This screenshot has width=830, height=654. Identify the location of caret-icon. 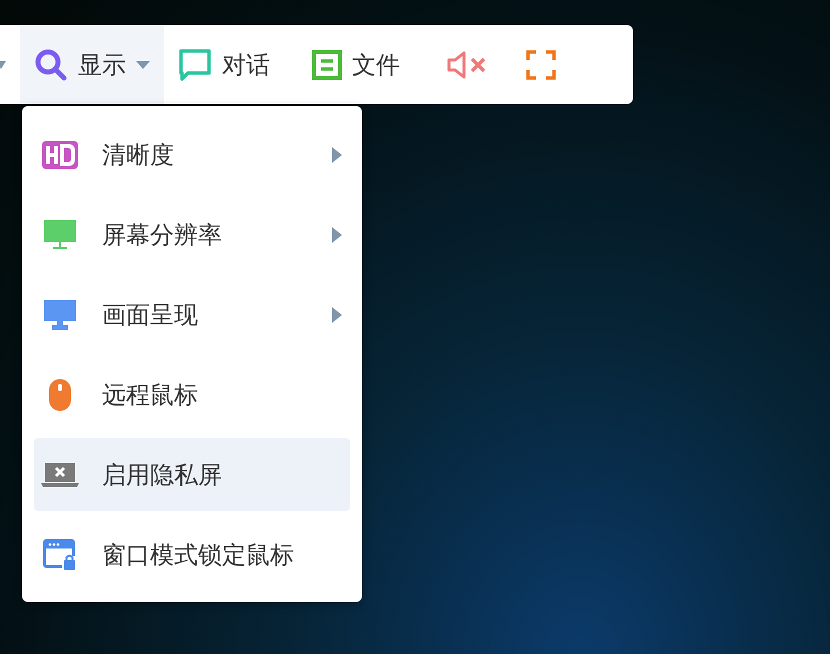
(143, 64).